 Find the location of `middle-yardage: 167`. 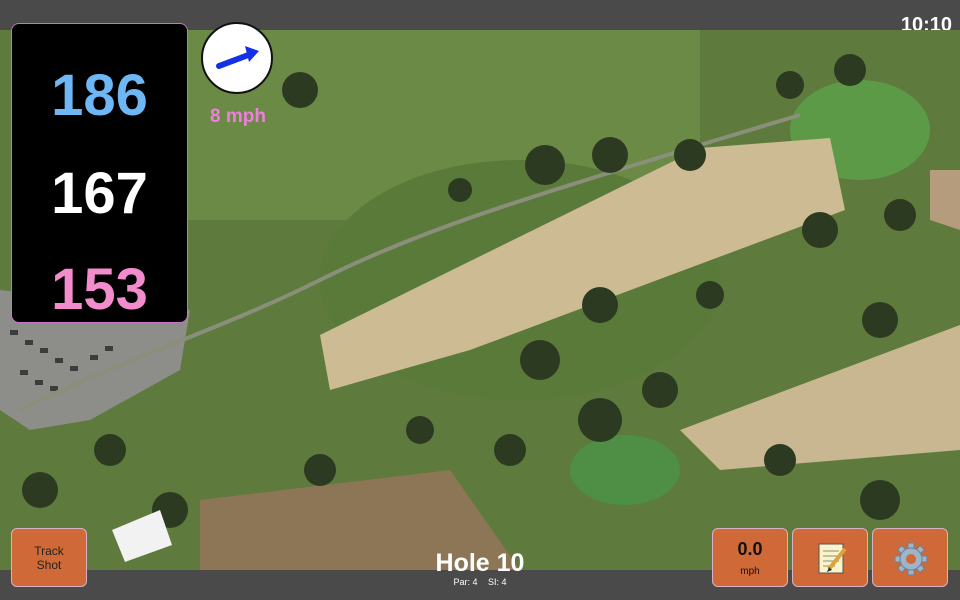

middle-yardage: 167 is located at coordinates (99, 193).